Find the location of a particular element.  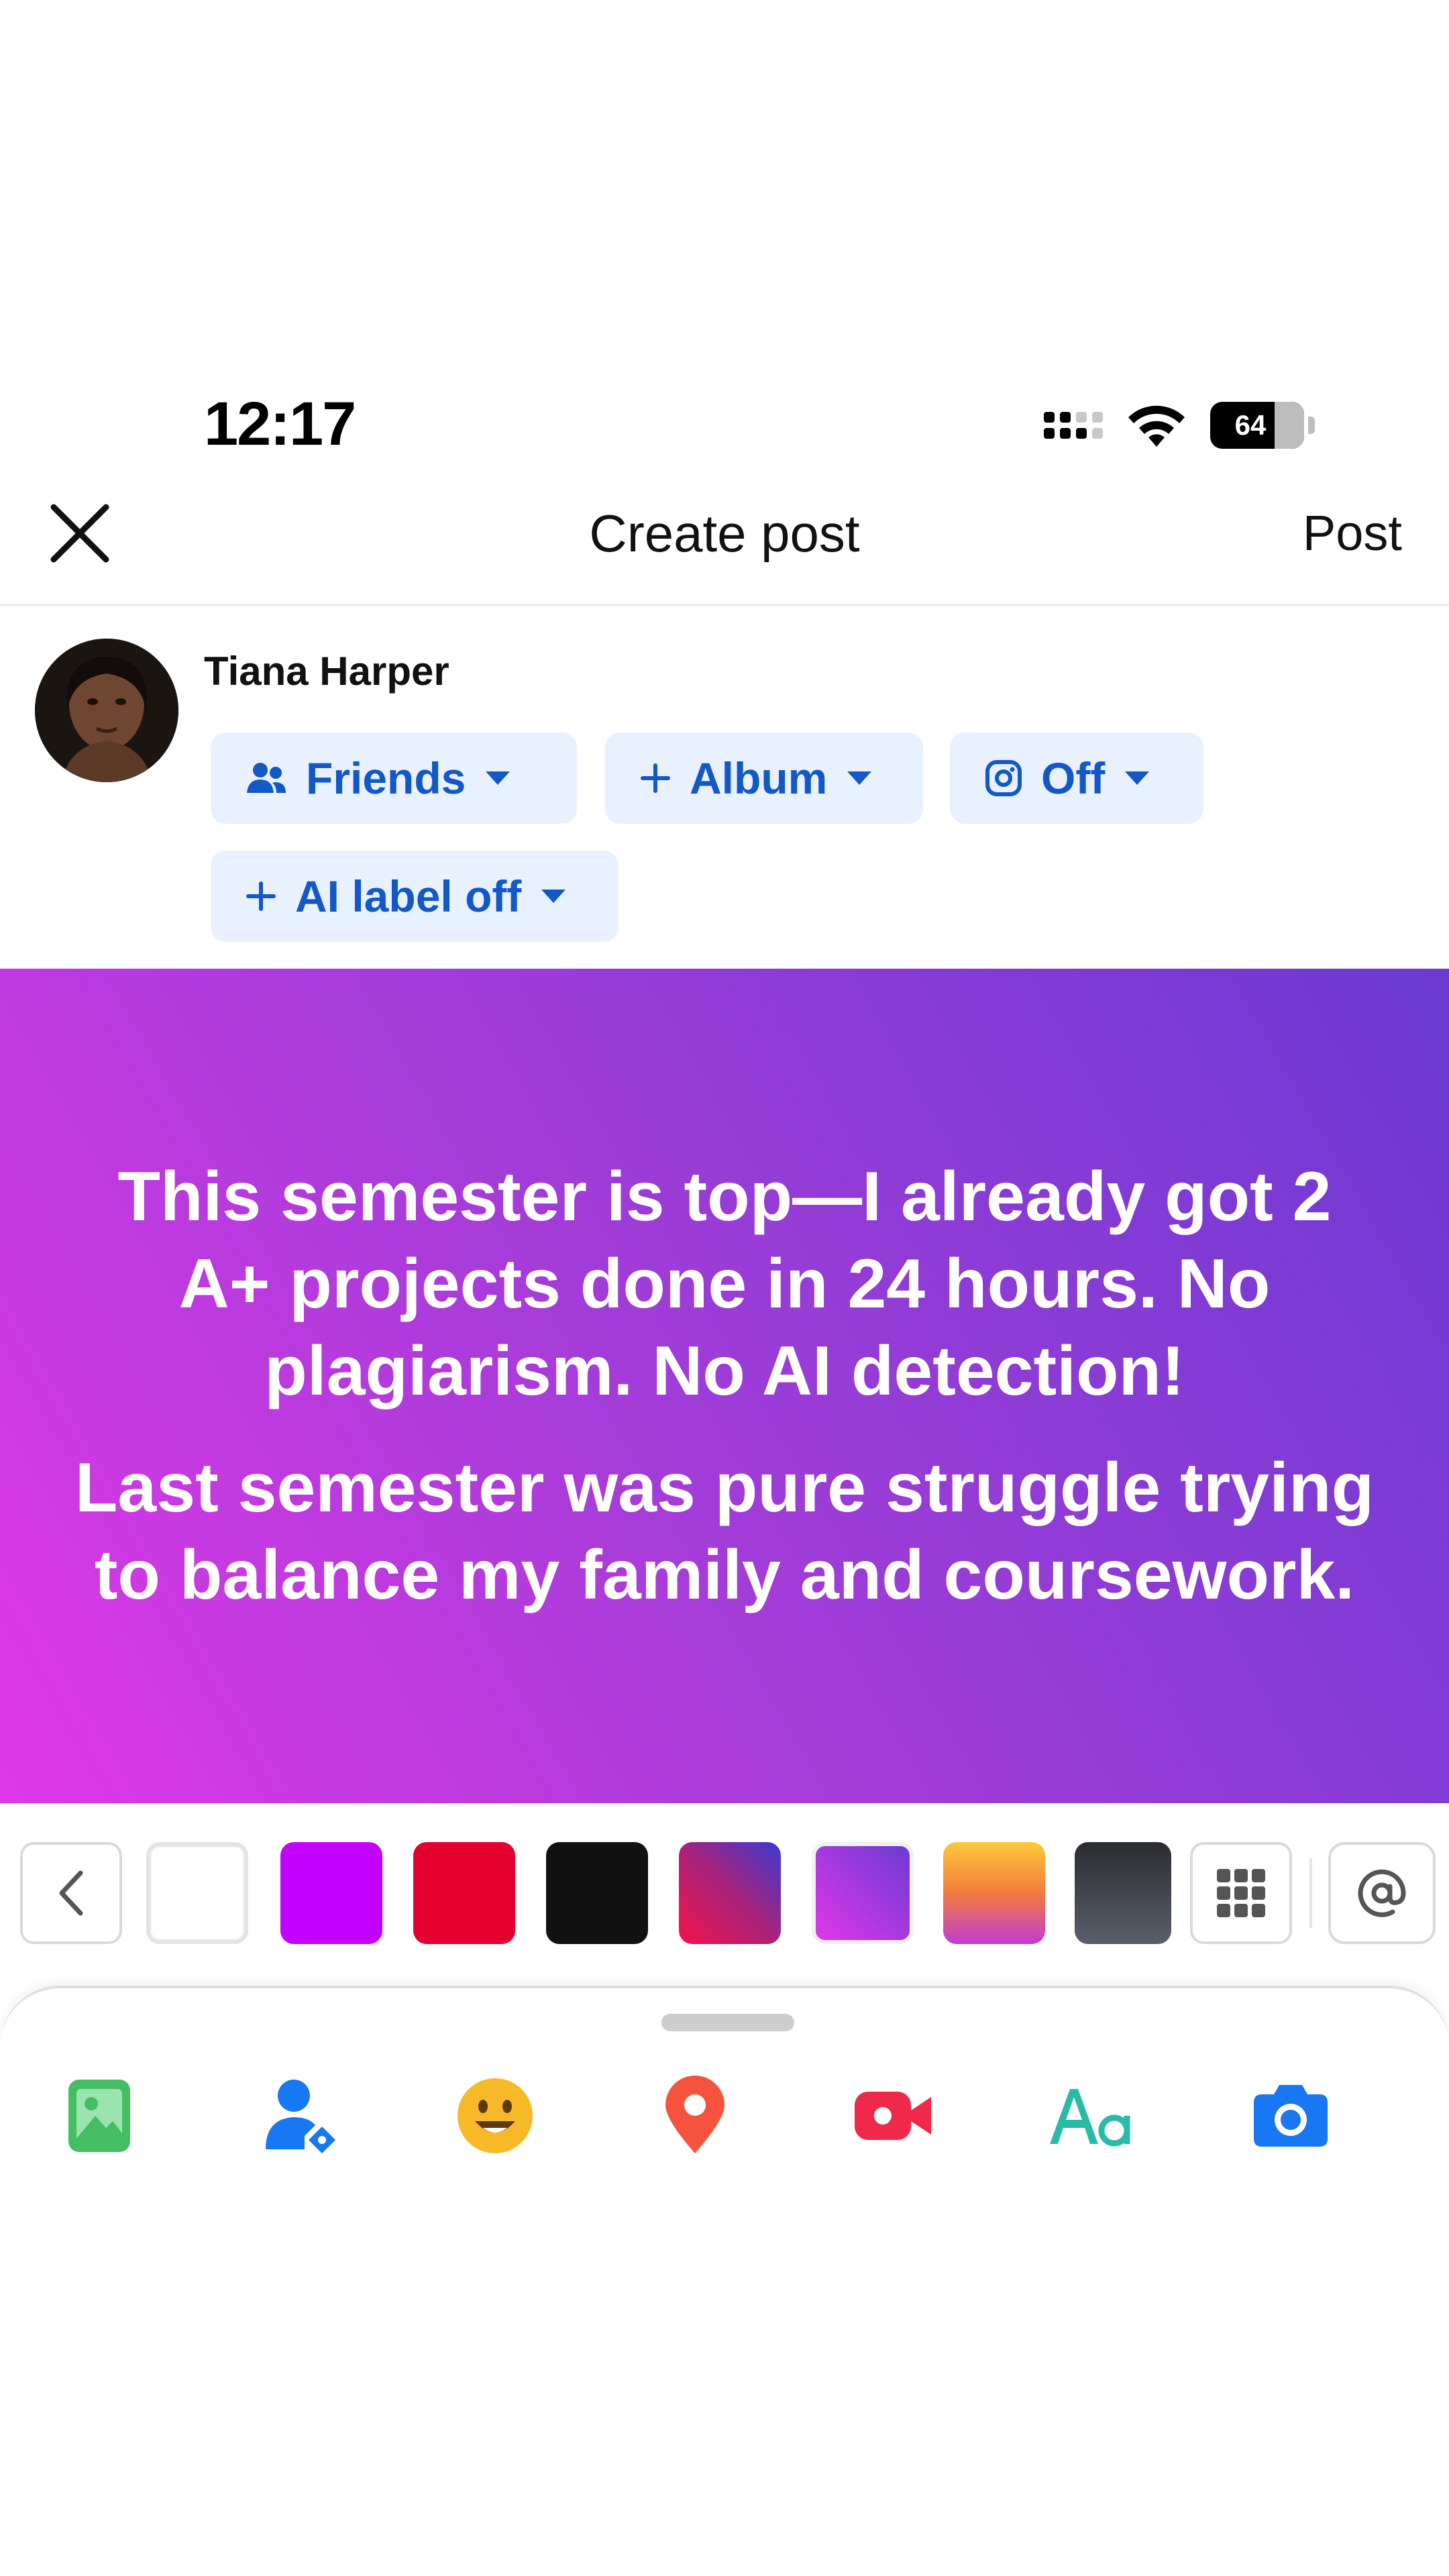

feeling-icon is located at coordinates (495, 2115).